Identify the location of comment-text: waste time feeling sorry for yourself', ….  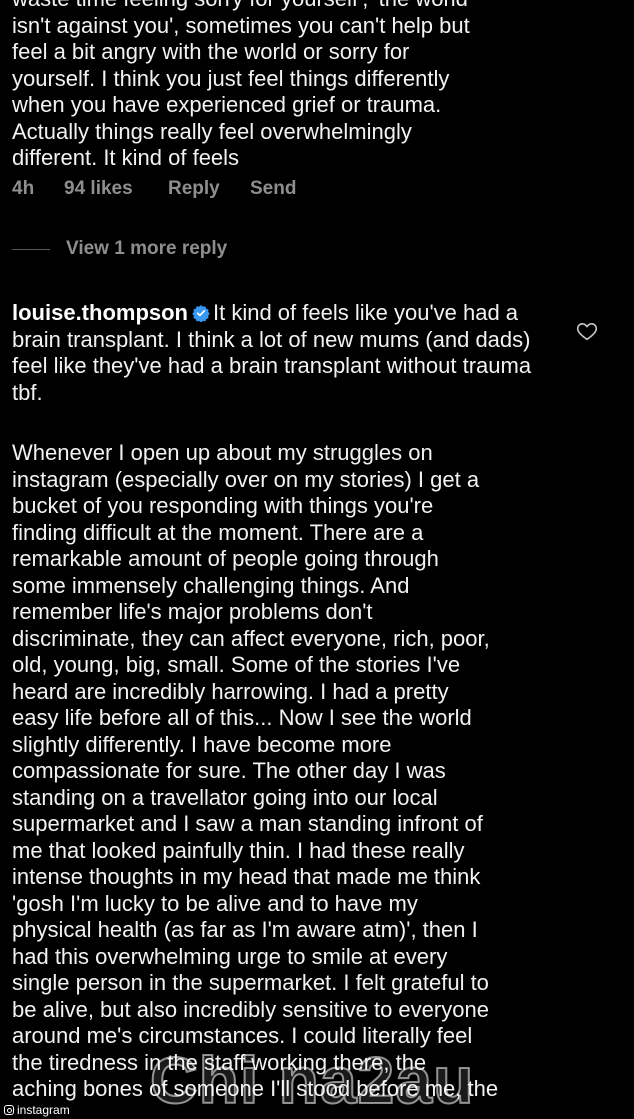
(241, 85).